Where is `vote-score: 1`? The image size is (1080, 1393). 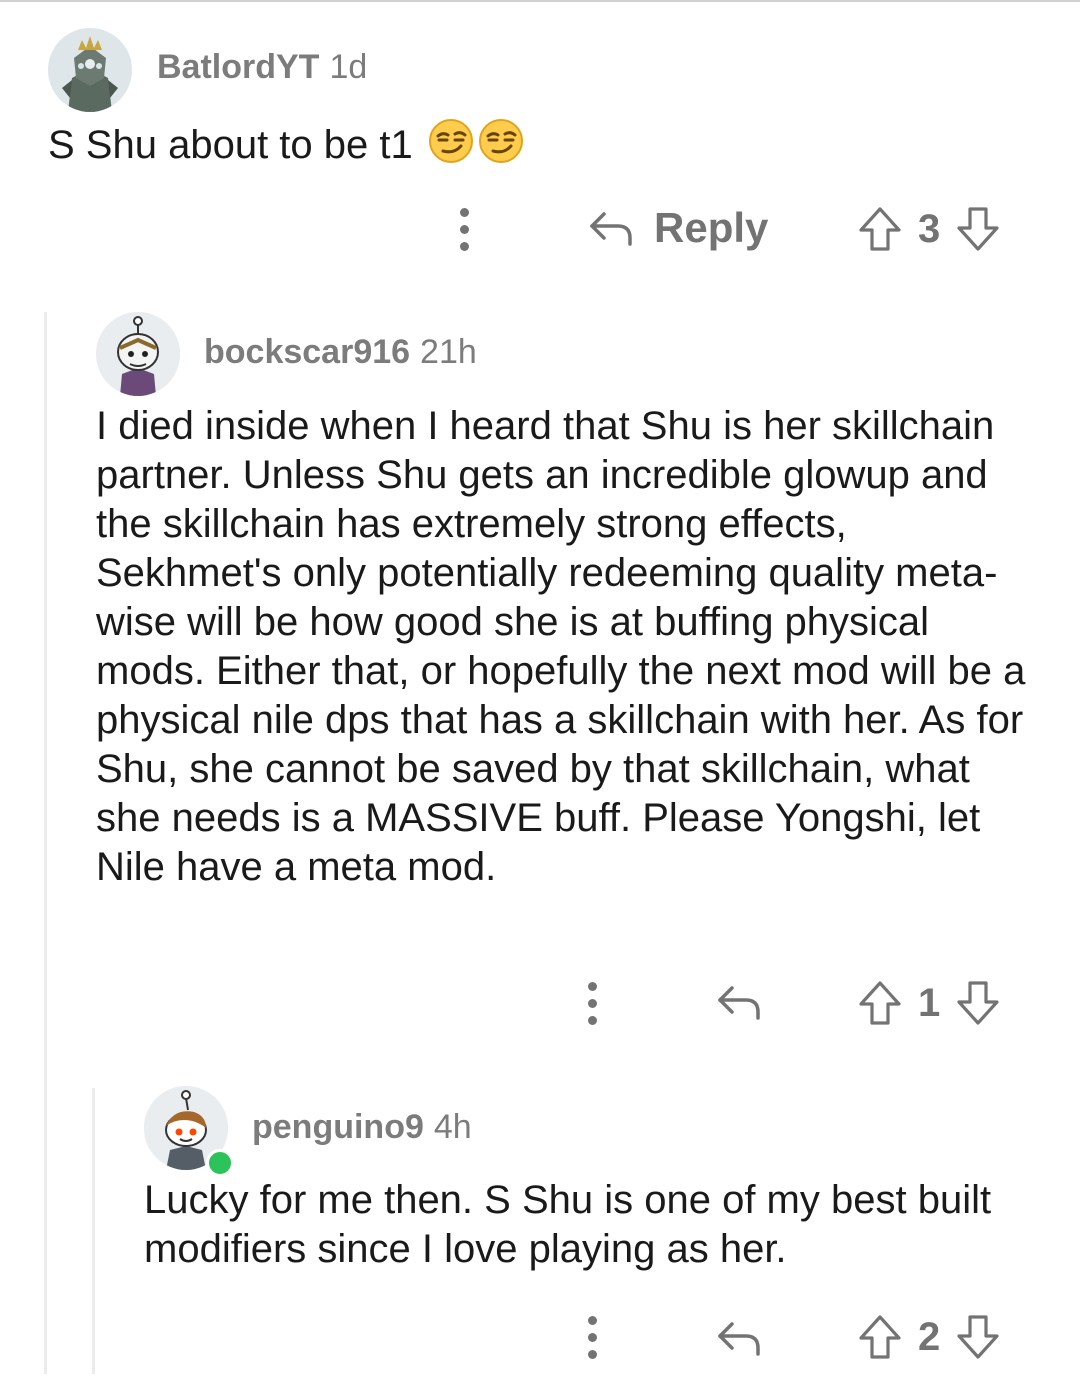 vote-score: 1 is located at coordinates (929, 1002).